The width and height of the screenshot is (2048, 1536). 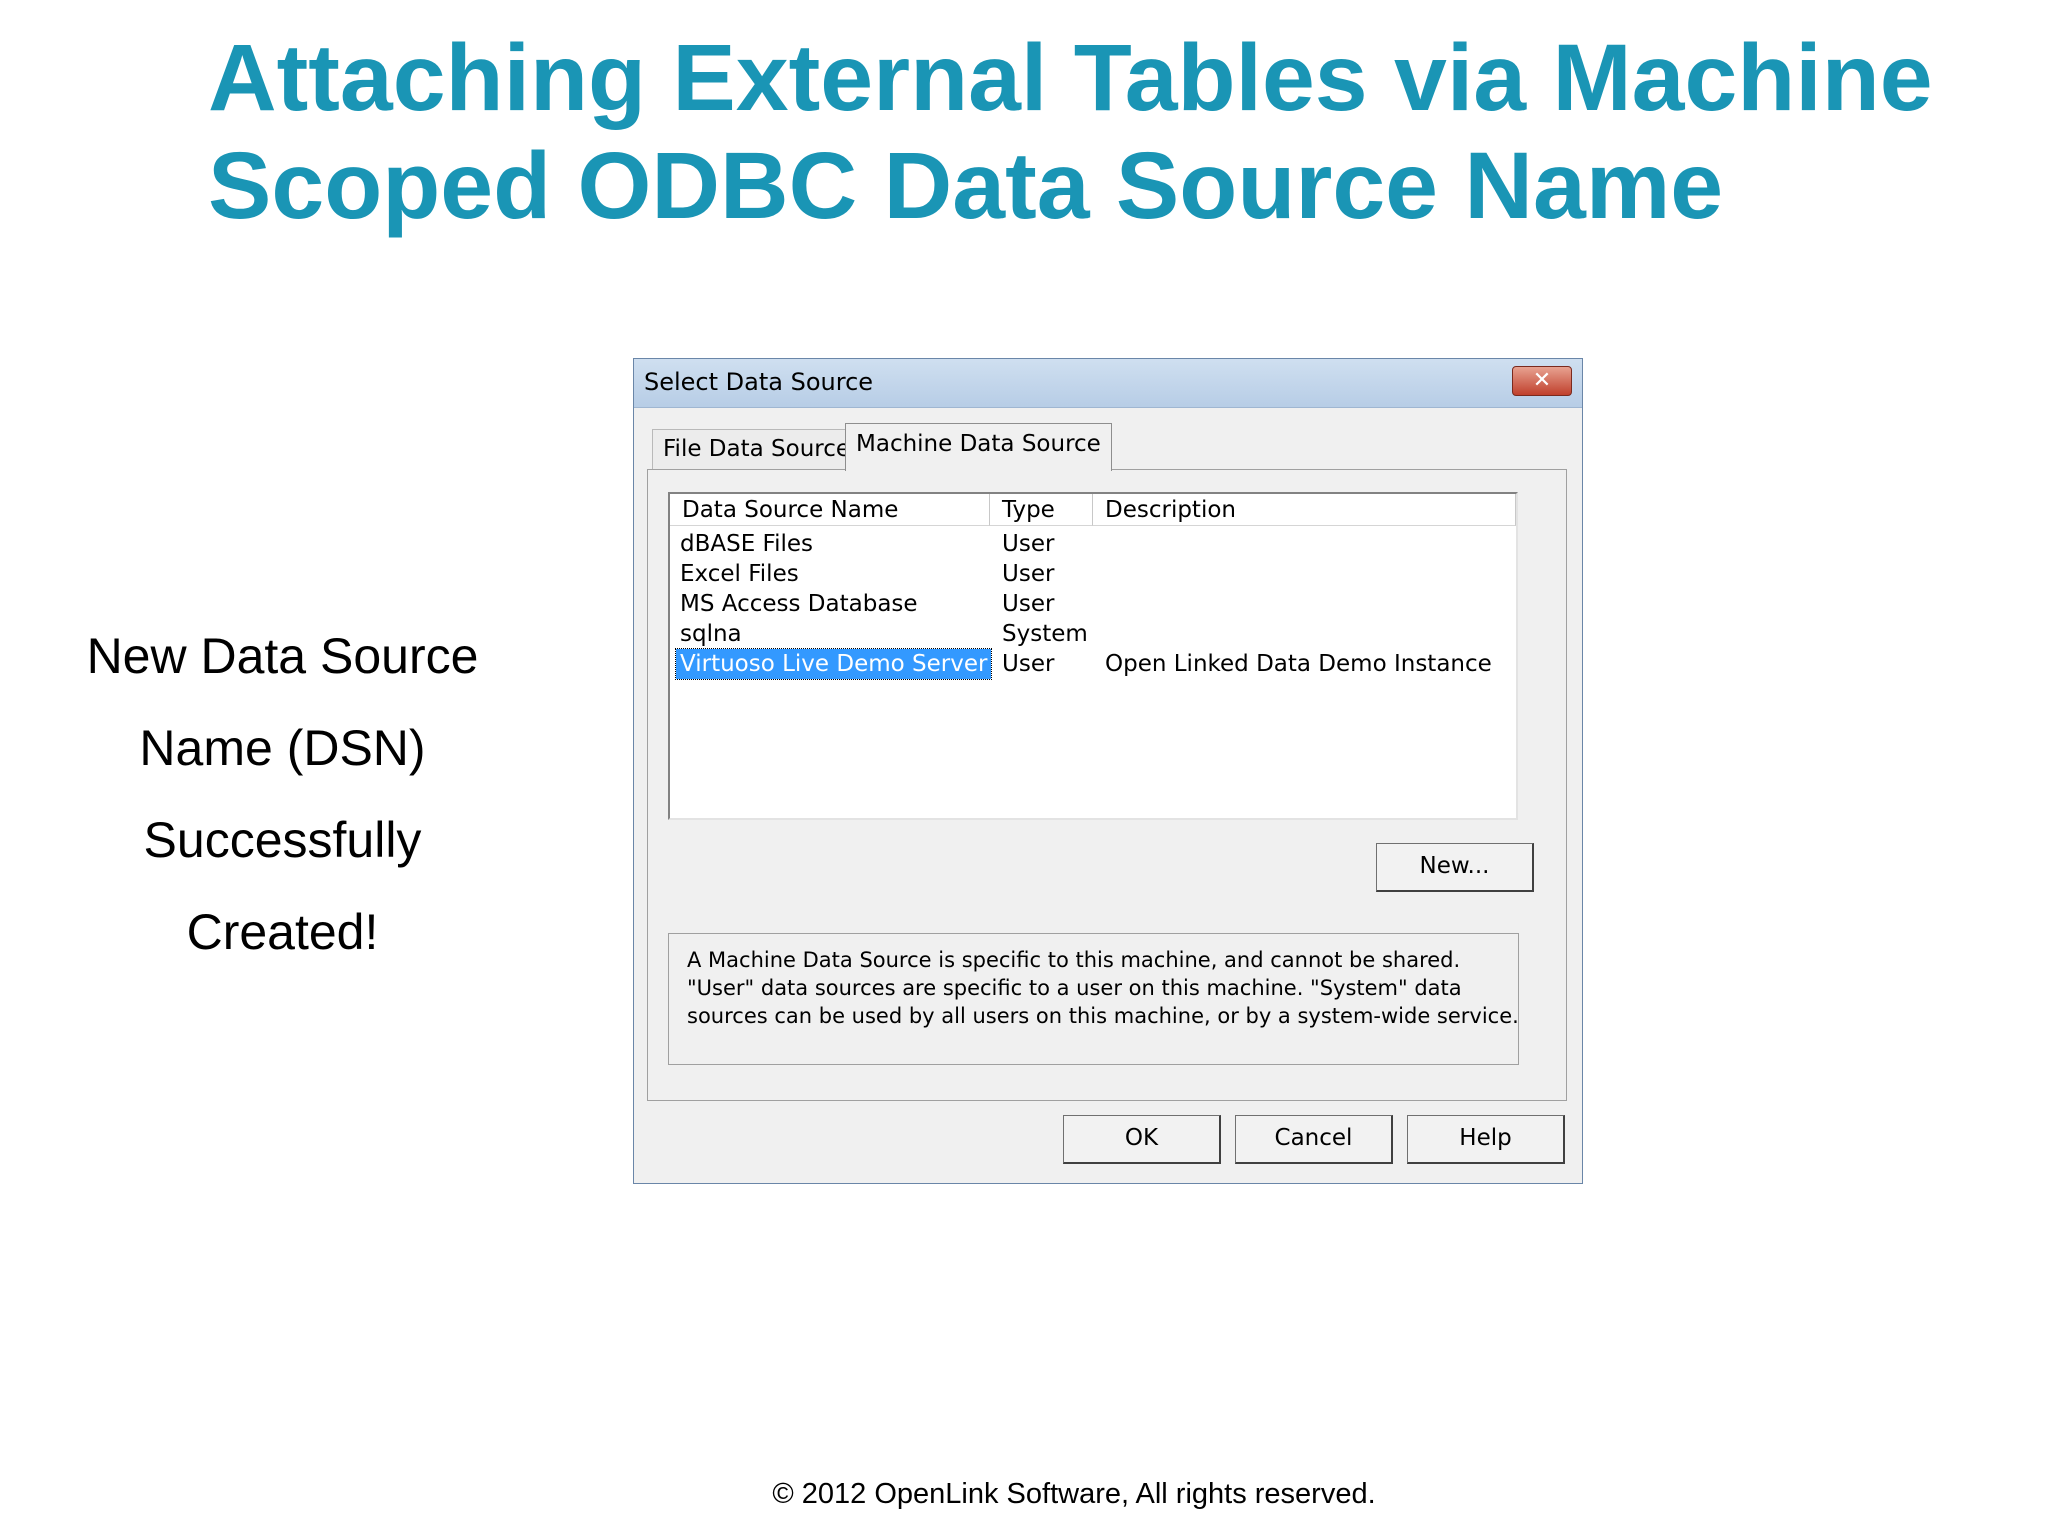 I want to click on tab-machine-data-source: Machine Data Source, so click(x=978, y=447).